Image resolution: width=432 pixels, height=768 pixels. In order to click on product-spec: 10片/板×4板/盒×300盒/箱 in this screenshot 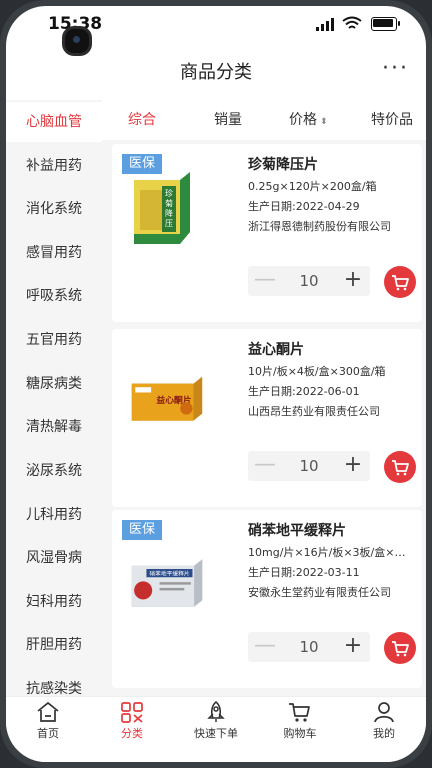, I will do `click(317, 371)`.